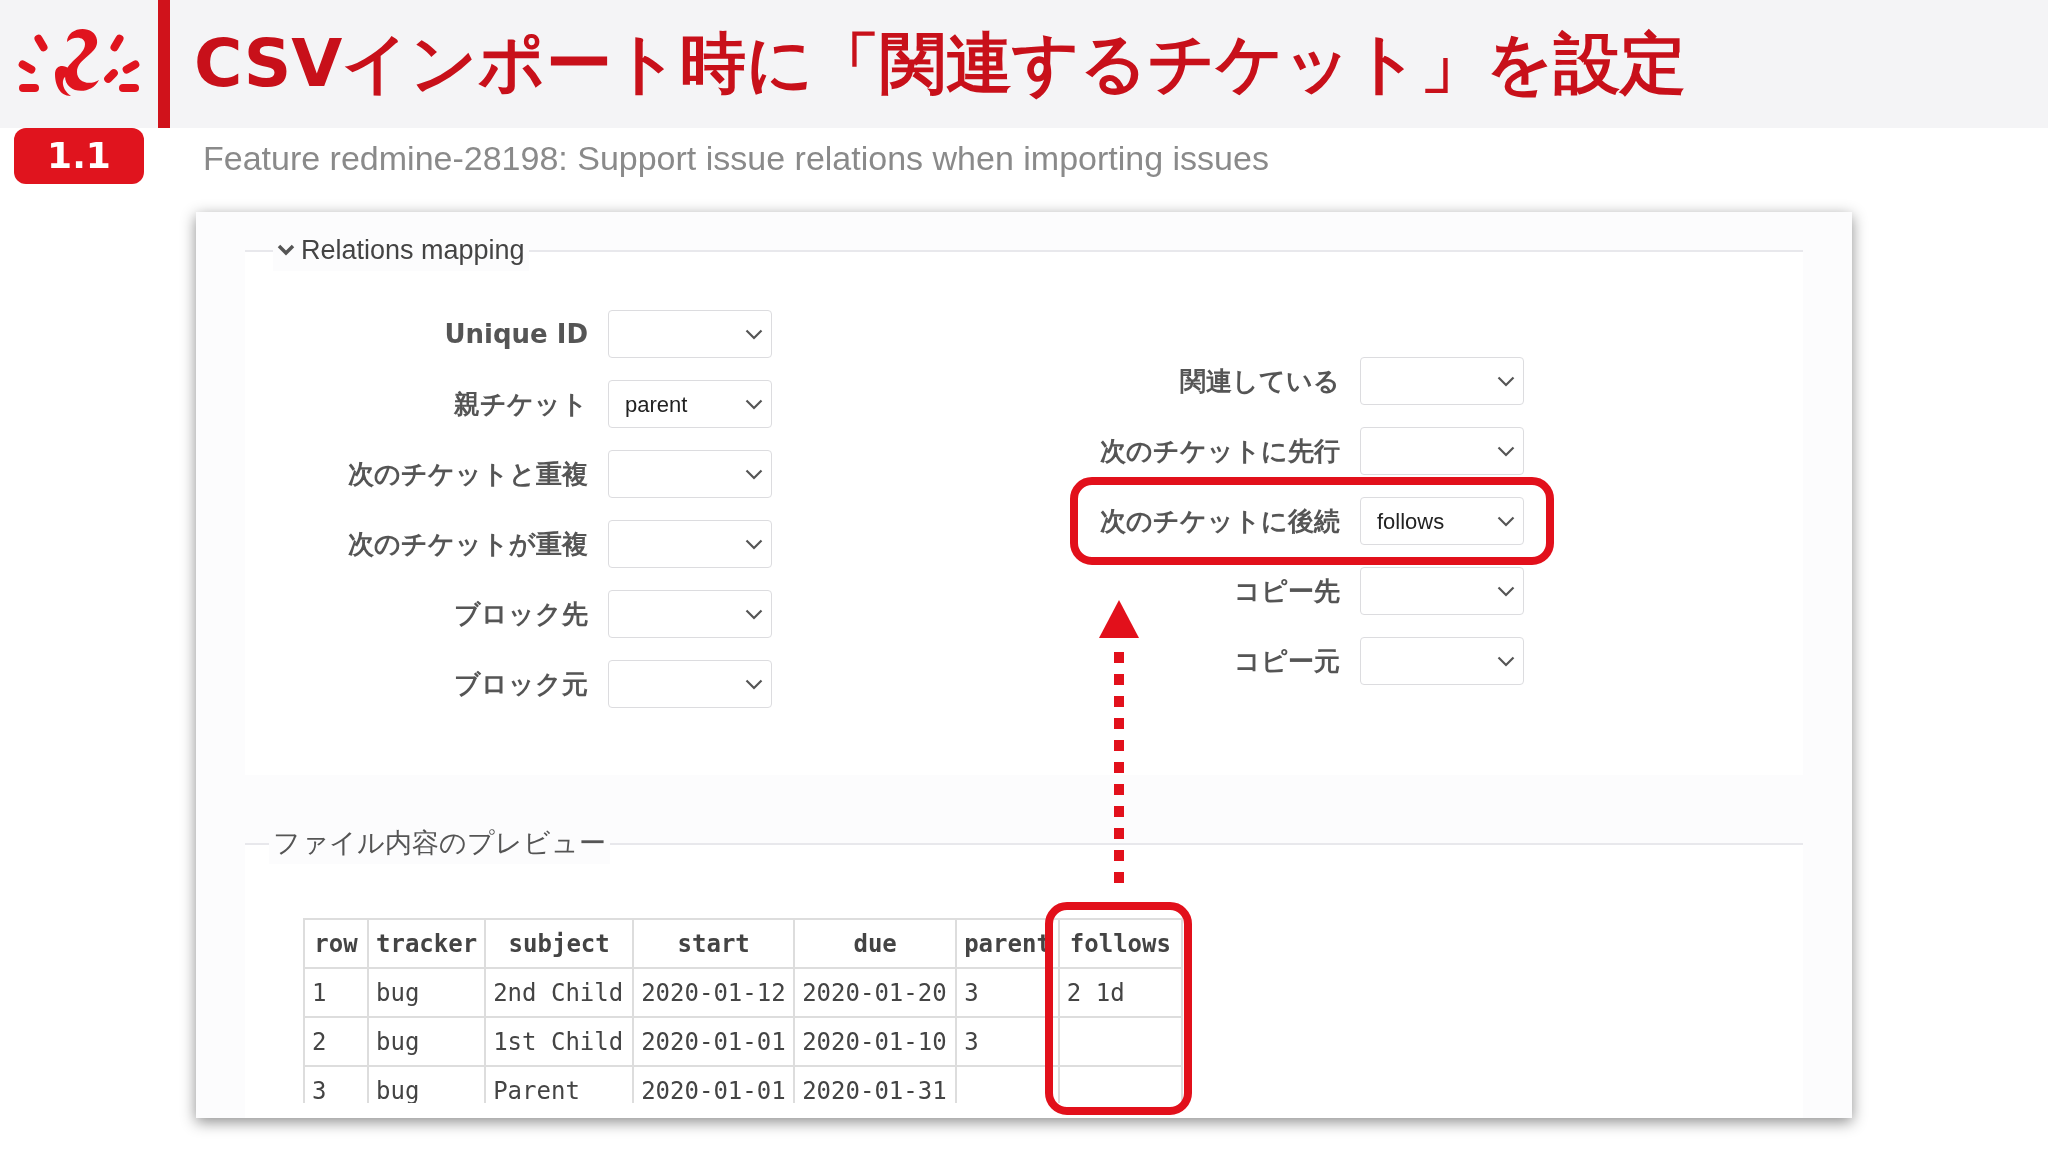 The height and width of the screenshot is (1152, 2048). What do you see at coordinates (336, 943) in the screenshot?
I see `column-header: row` at bounding box center [336, 943].